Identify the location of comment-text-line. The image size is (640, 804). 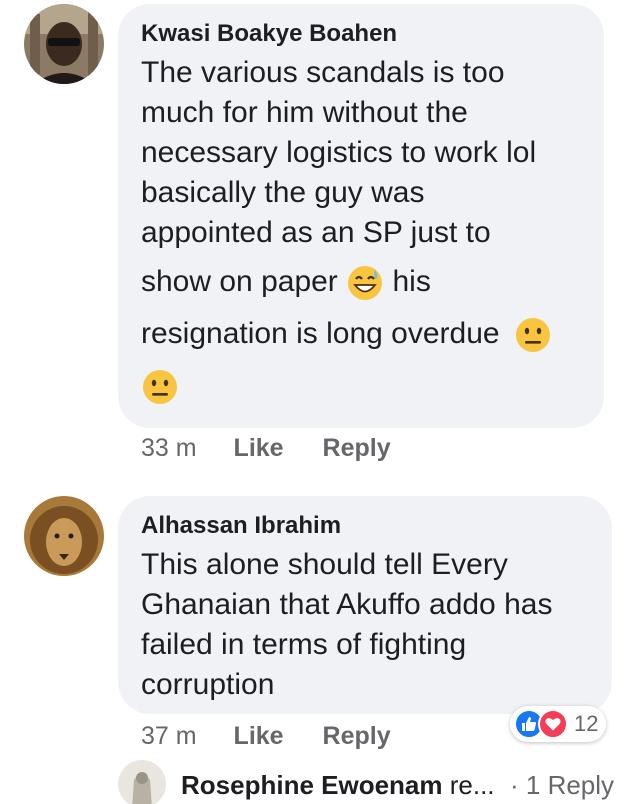
(371, 386).